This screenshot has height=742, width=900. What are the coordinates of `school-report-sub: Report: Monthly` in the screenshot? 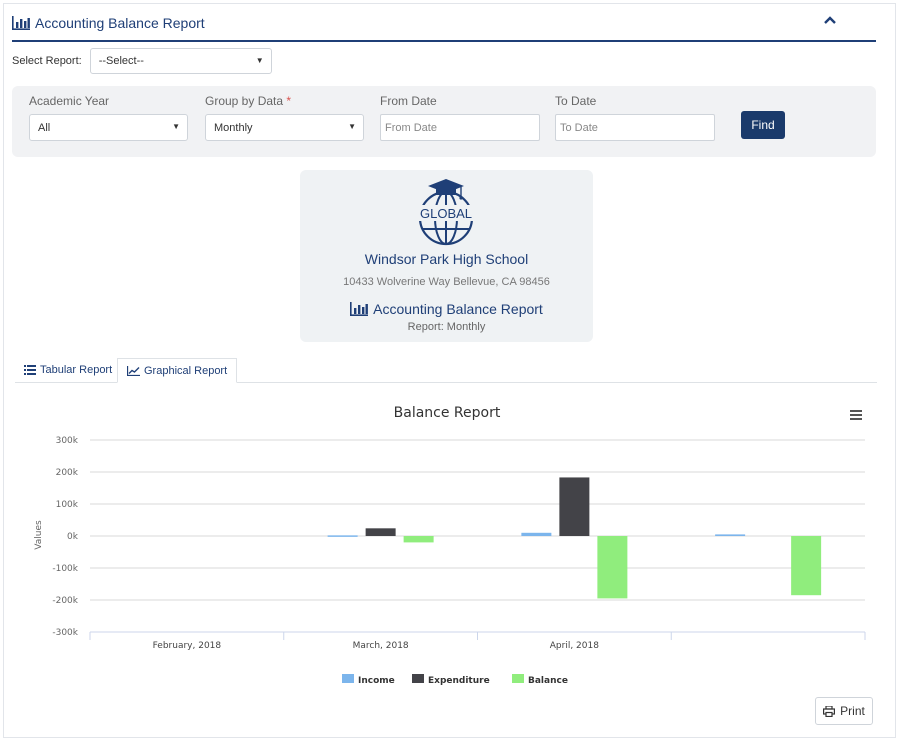 It's located at (446, 327).